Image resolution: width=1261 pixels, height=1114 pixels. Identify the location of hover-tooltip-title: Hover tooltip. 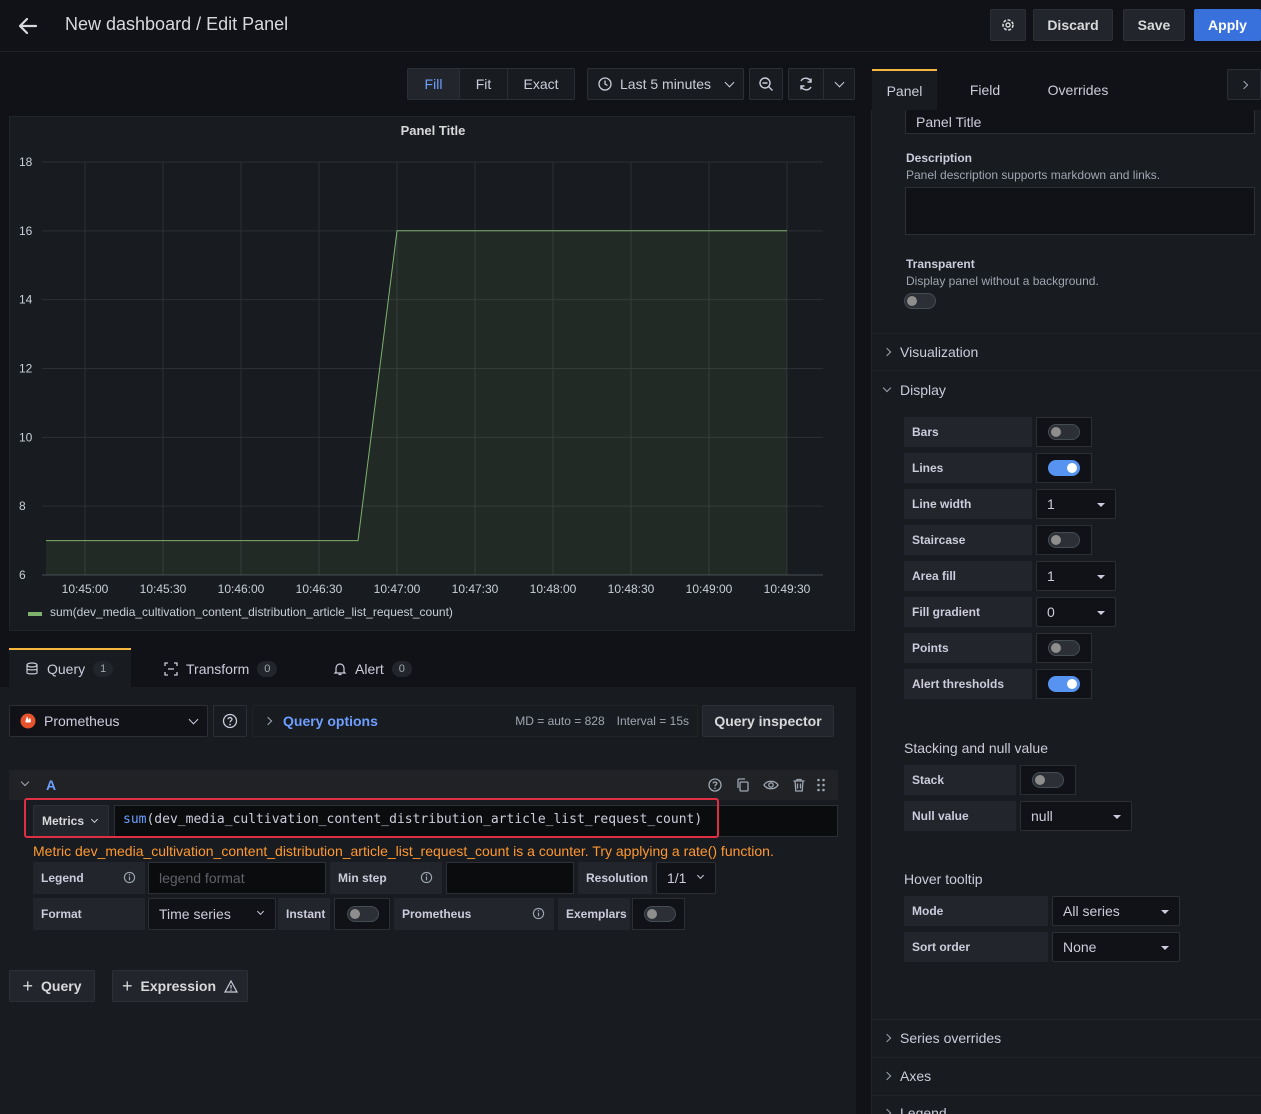
(943, 879).